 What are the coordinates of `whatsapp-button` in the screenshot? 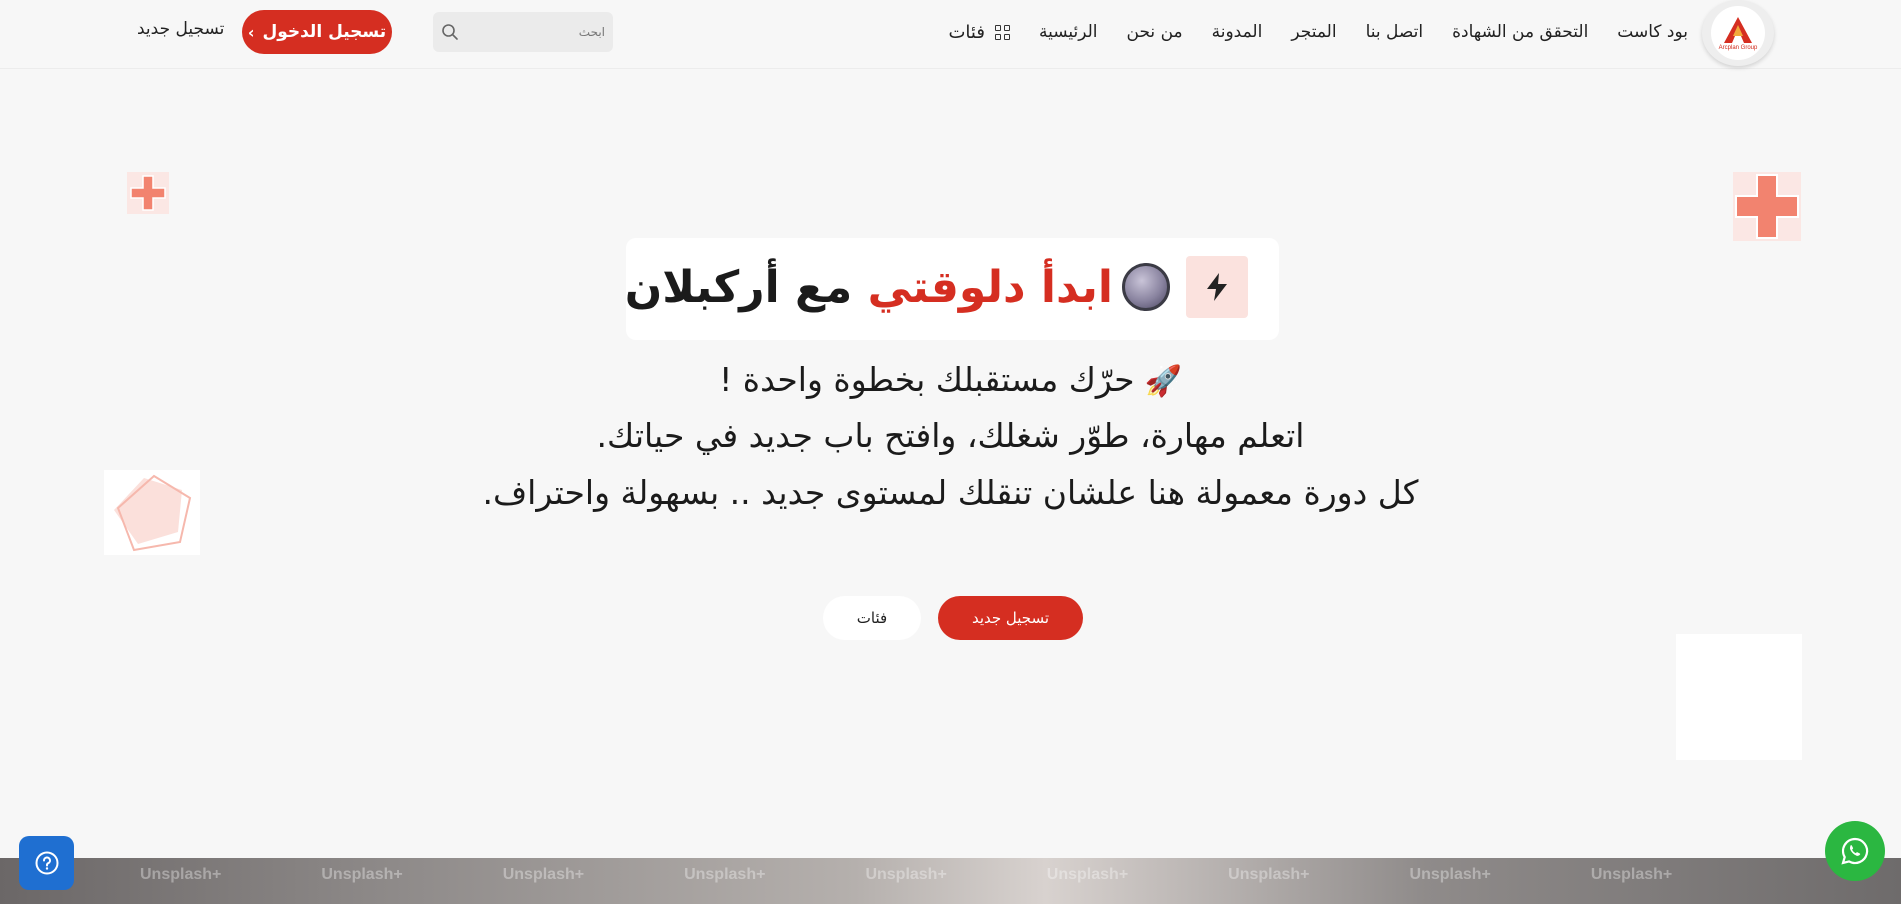 It's located at (1855, 851).